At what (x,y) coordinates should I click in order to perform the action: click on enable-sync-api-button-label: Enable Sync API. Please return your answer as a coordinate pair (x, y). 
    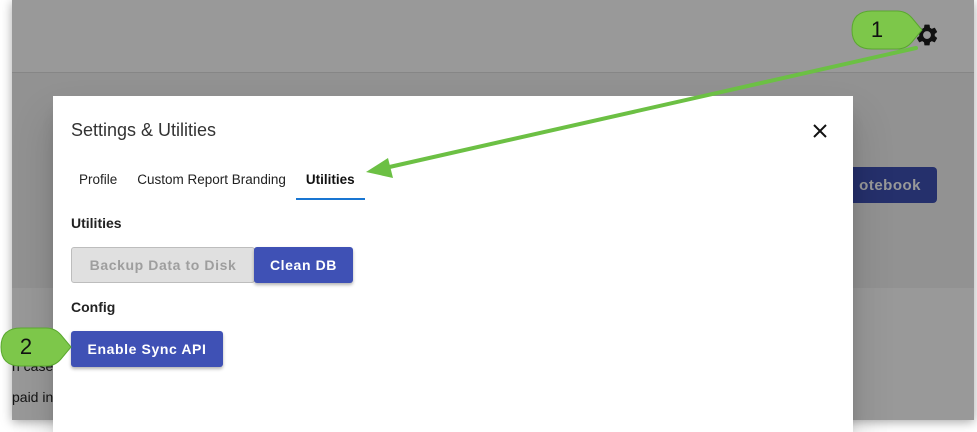
    Looking at the image, I should click on (147, 349).